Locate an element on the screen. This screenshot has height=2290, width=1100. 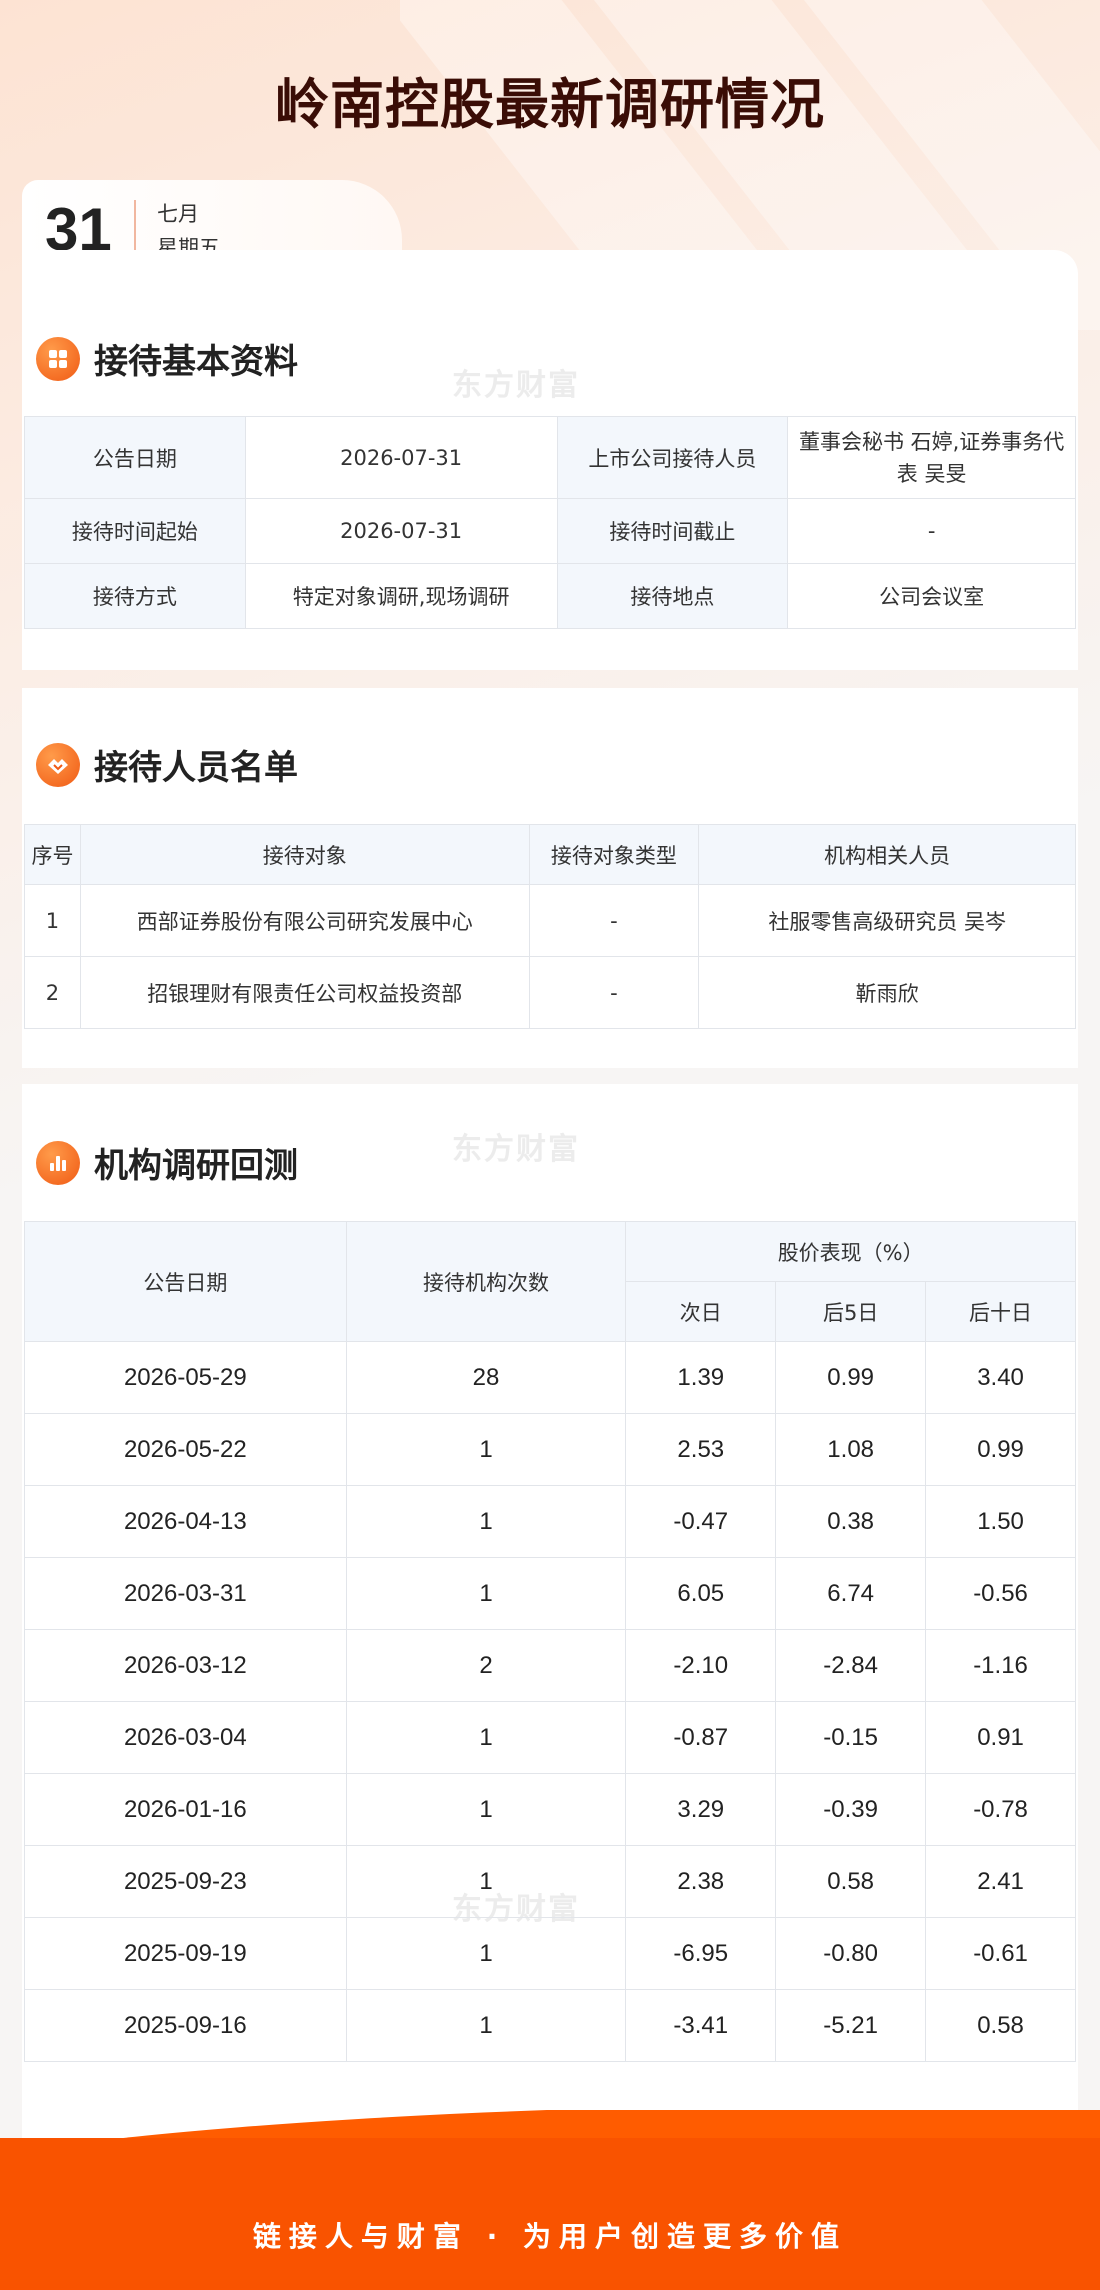
table-cell: 2.38 is located at coordinates (701, 1881).